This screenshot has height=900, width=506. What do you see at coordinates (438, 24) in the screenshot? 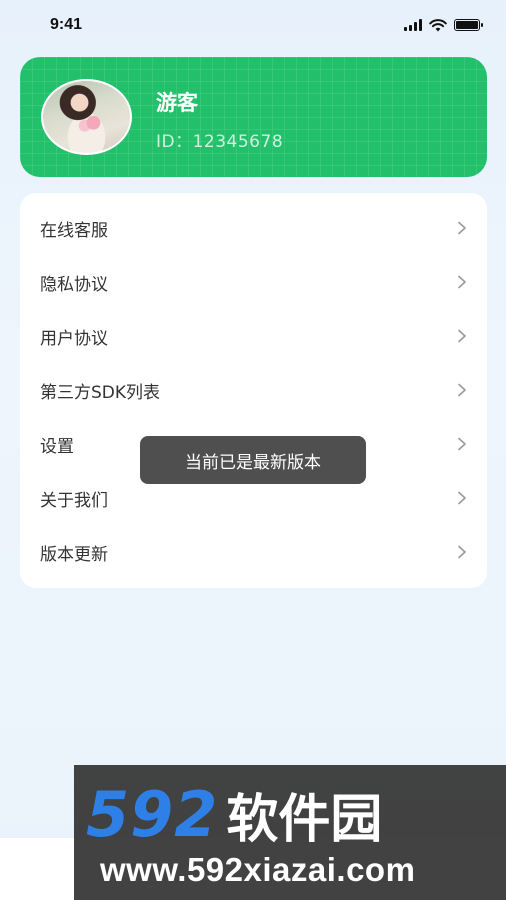
I see `wifi-icon` at bounding box center [438, 24].